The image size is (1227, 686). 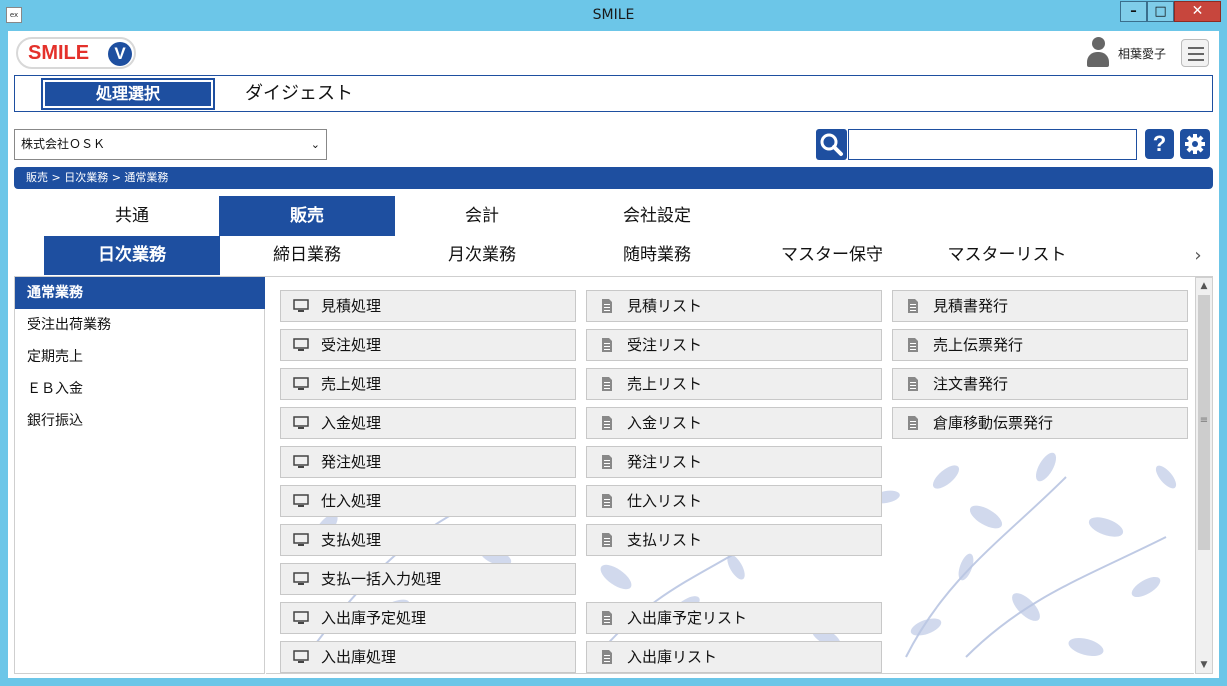 I want to click on fn-quotation-issue: 見積書発行, so click(x=1040, y=306).